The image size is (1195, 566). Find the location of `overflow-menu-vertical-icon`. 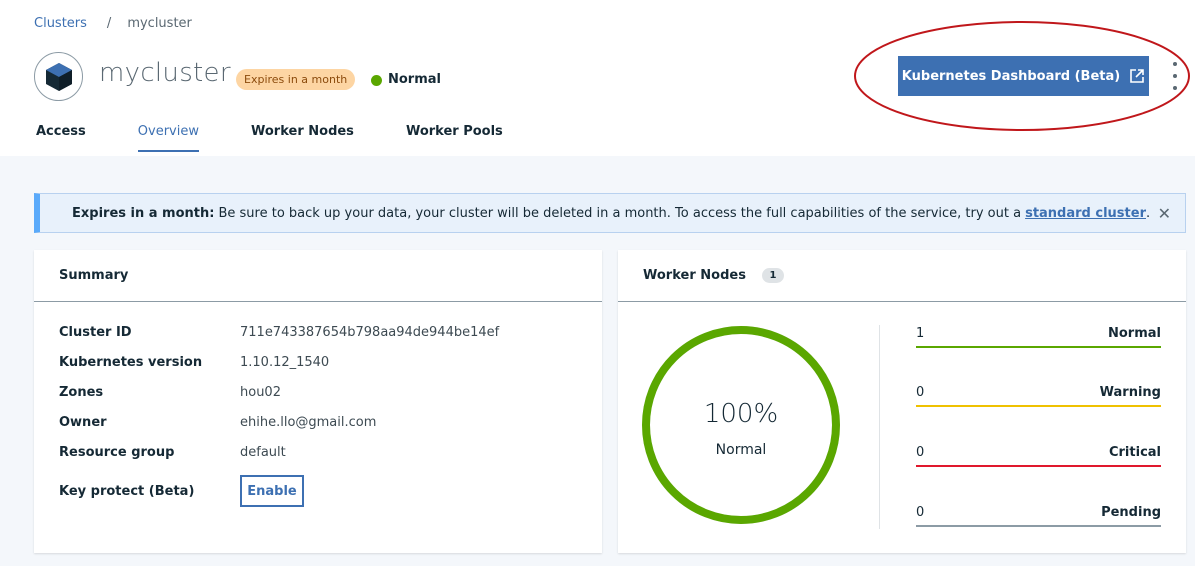

overflow-menu-vertical-icon is located at coordinates (1175, 76).